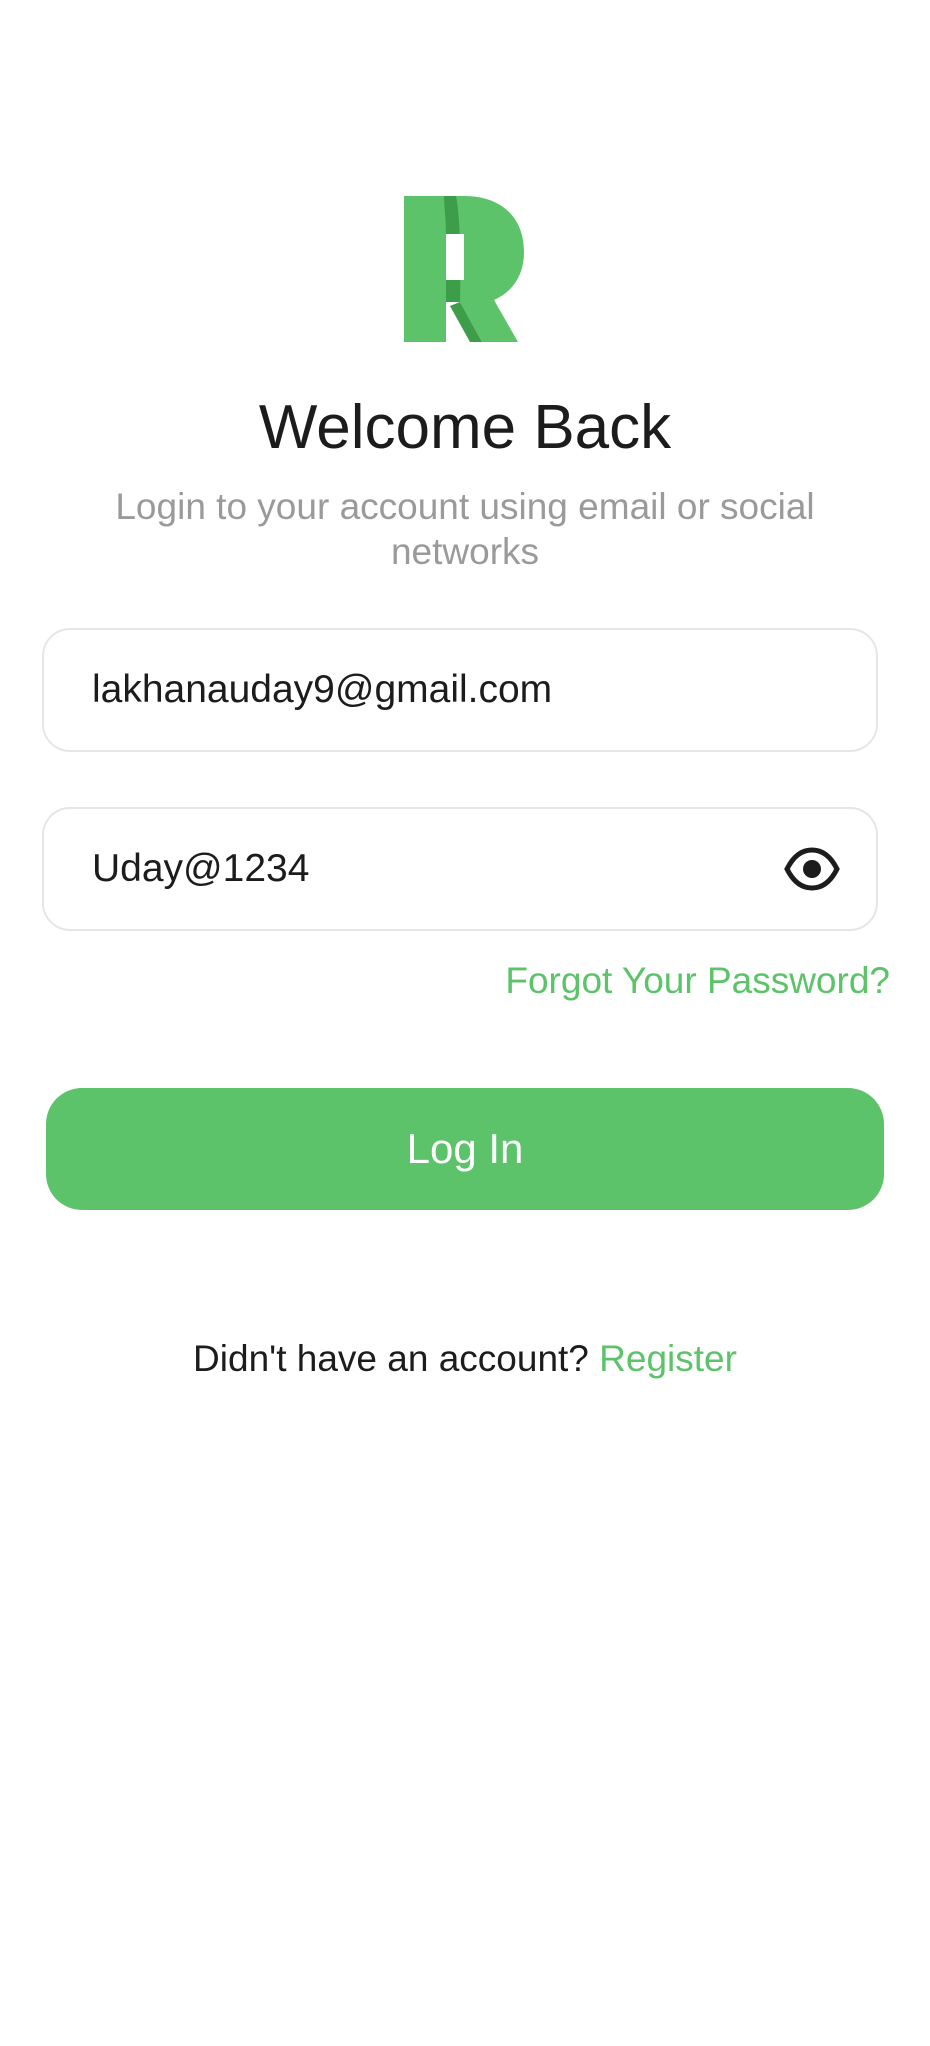  Describe the element at coordinates (322, 689) in the screenshot. I see `email-value: lakhanauday9@gmail.com` at that location.